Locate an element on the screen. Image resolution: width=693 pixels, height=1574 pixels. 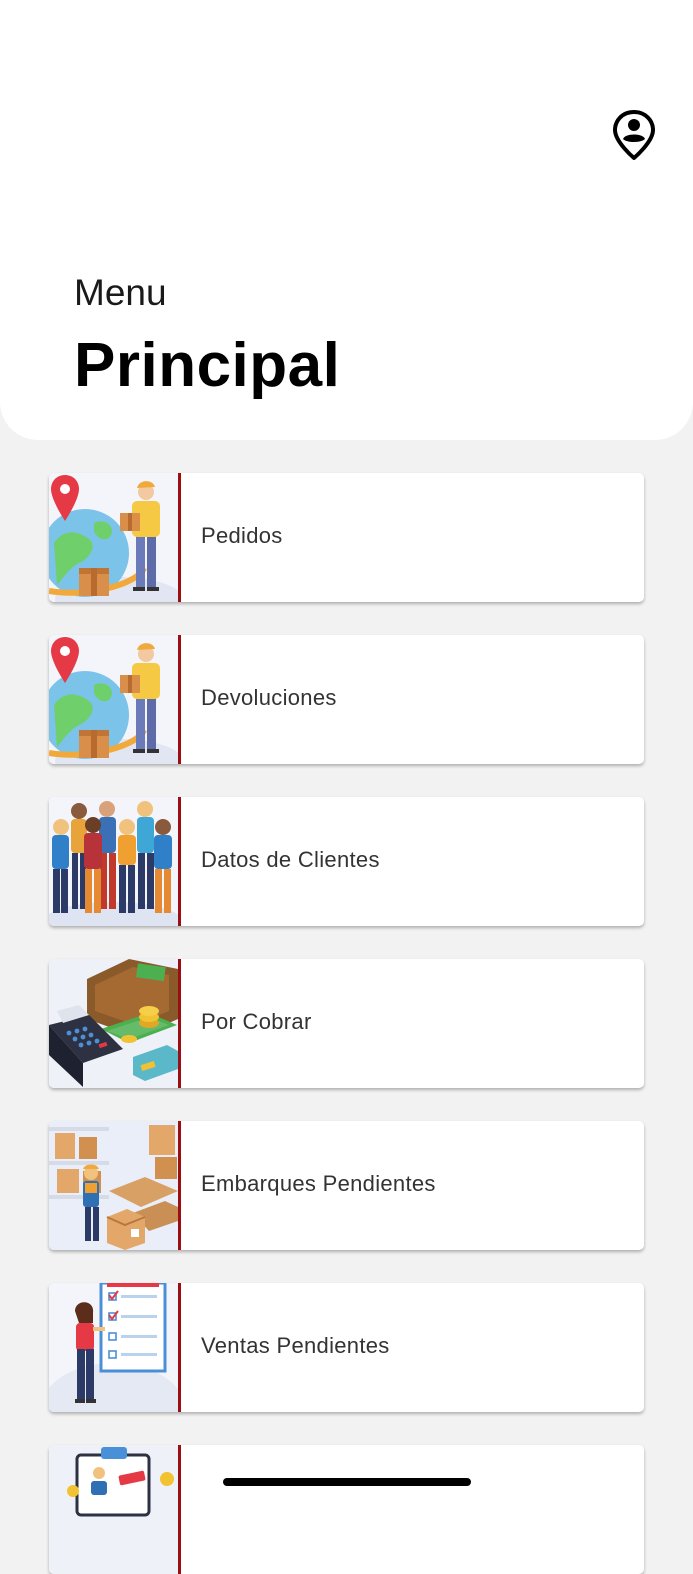
id-card-illustration is located at coordinates (113, 1509).